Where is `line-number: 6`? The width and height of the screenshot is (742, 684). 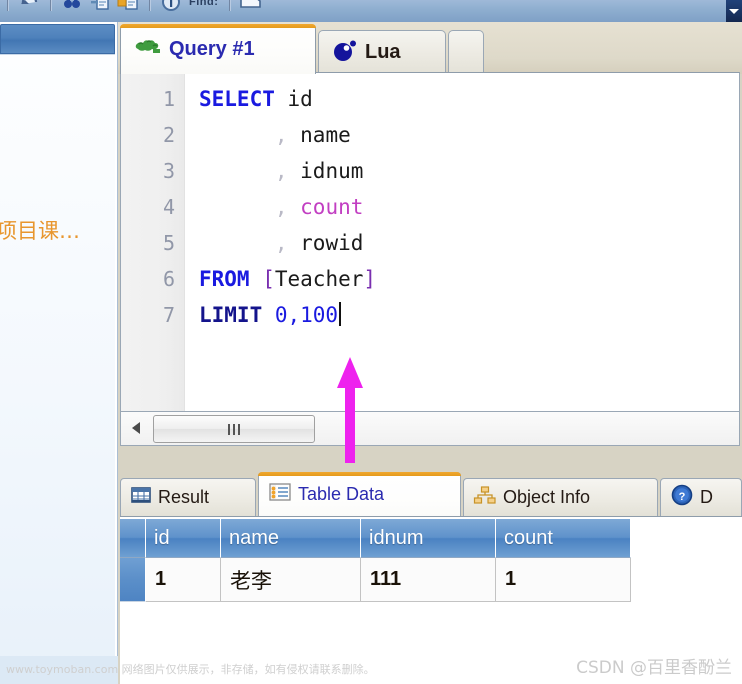
line-number: 6 is located at coordinates (168, 279).